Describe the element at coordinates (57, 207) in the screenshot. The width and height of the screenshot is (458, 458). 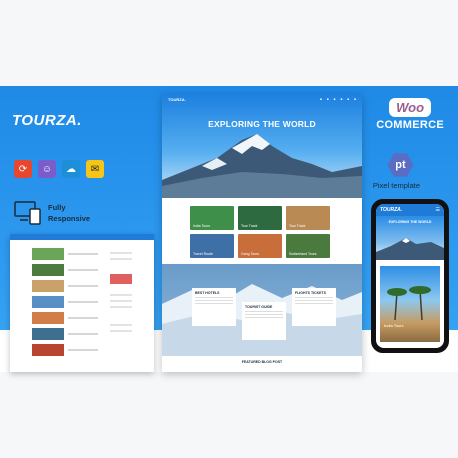
I see `responsive-line1: Fully` at that location.